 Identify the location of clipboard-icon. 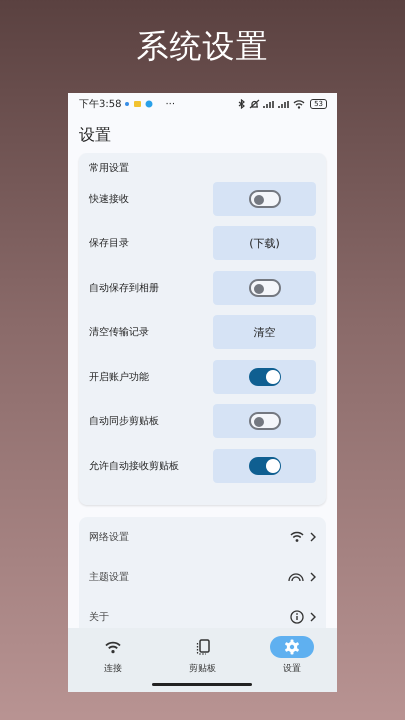
(203, 647).